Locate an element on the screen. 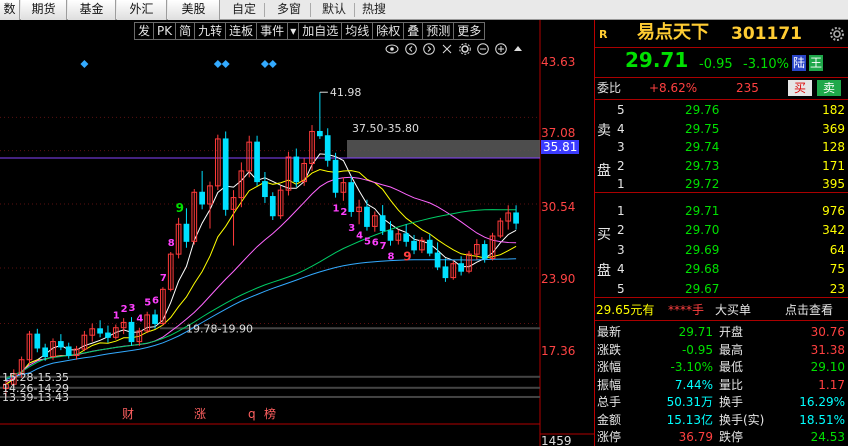  chevron-right-circle-icon is located at coordinates (429, 49).